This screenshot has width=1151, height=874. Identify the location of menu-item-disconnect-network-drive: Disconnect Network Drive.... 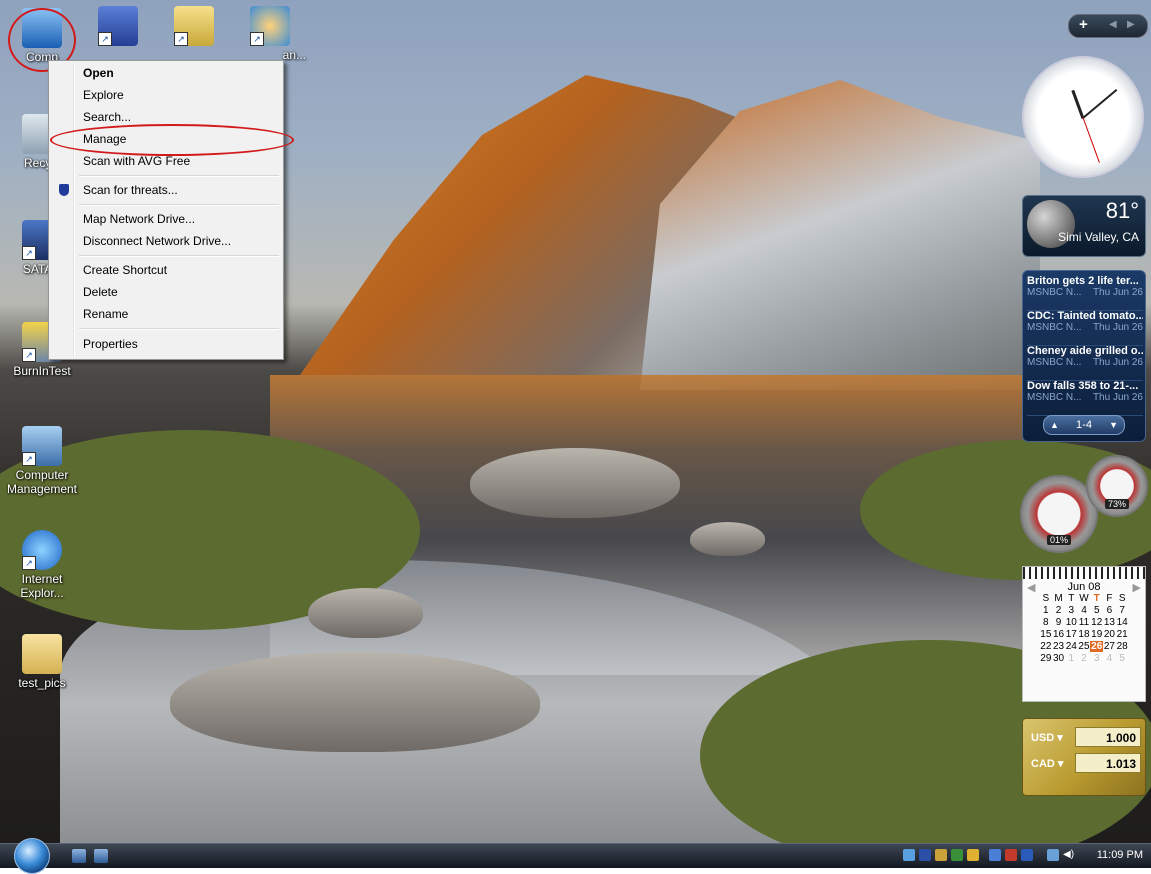
(166, 241).